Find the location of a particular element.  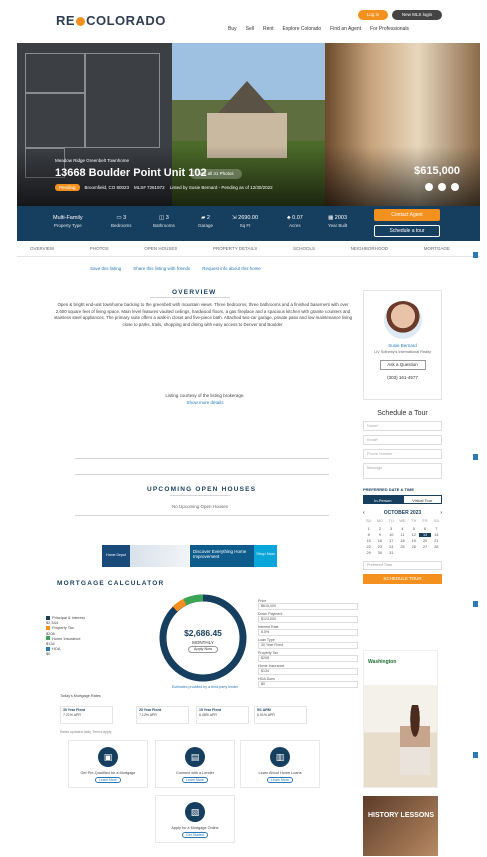

calendar-day: 20 is located at coordinates (424, 541).